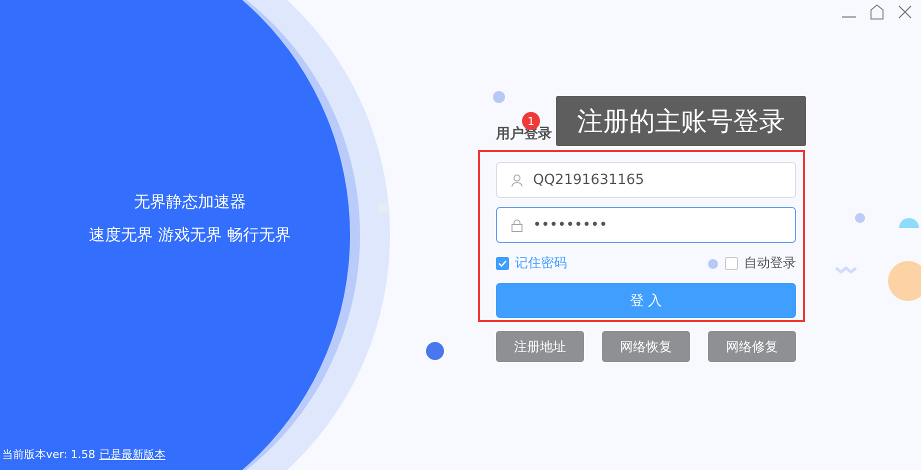 The height and width of the screenshot is (470, 921). What do you see at coordinates (540, 346) in the screenshot?
I see `action-button: 注册地址` at bounding box center [540, 346].